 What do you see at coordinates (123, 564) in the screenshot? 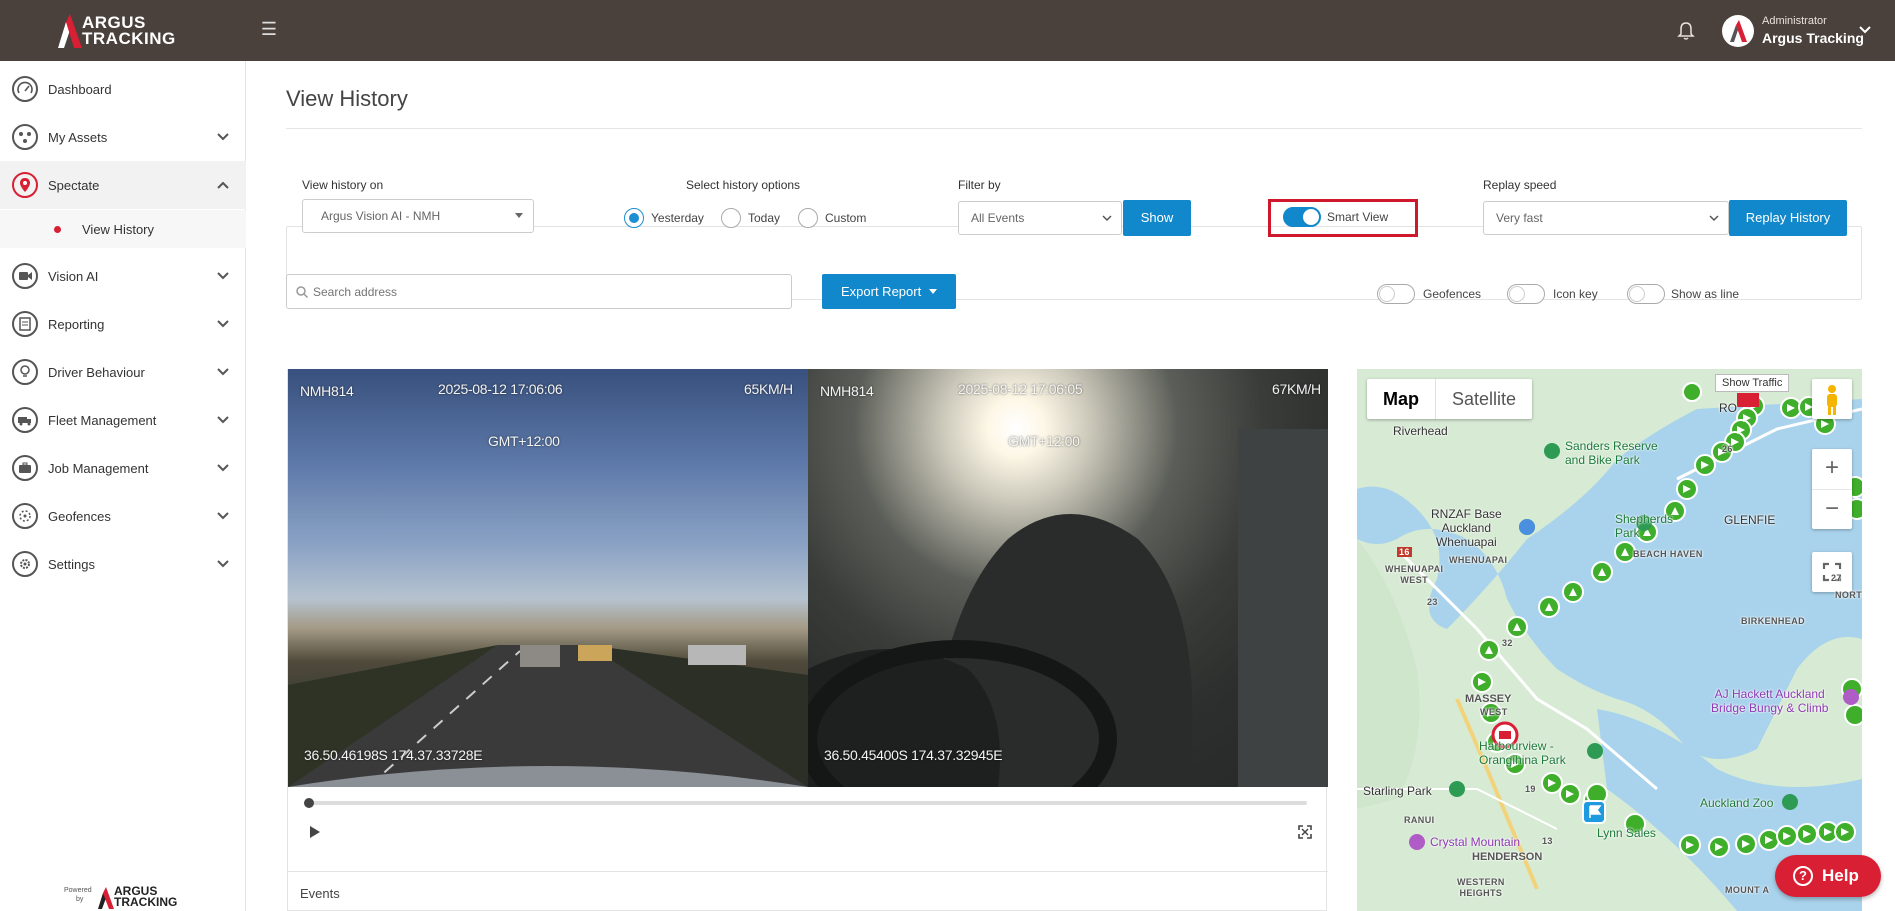
I see `sidebar-item-settings: Settings` at bounding box center [123, 564].